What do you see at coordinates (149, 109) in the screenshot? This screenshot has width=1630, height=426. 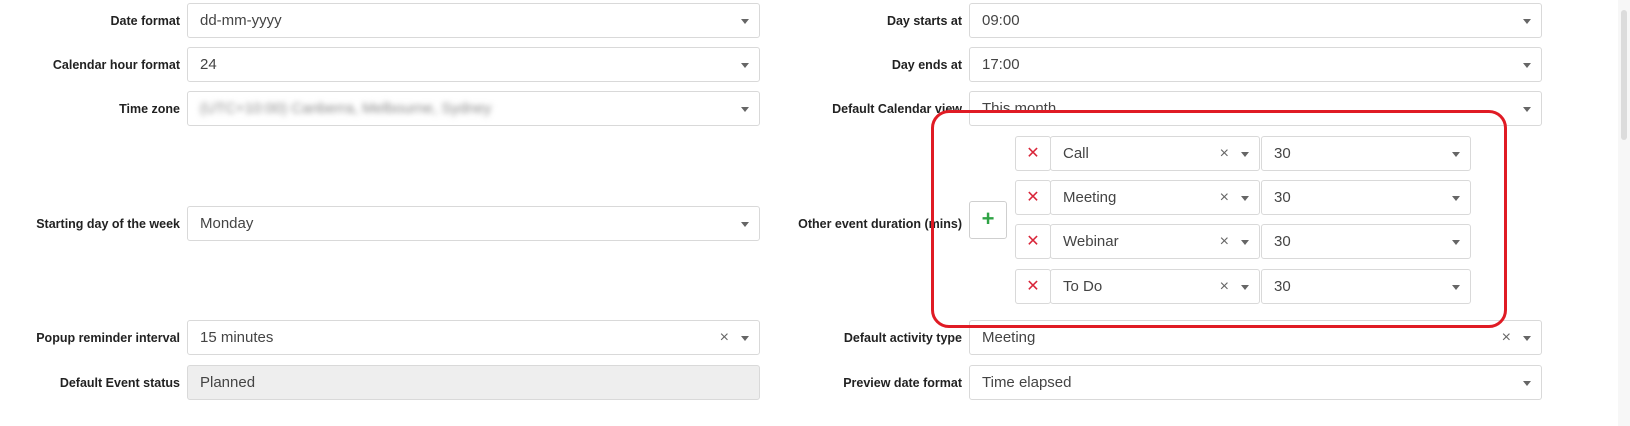 I see `time-zone-label: Time zone` at bounding box center [149, 109].